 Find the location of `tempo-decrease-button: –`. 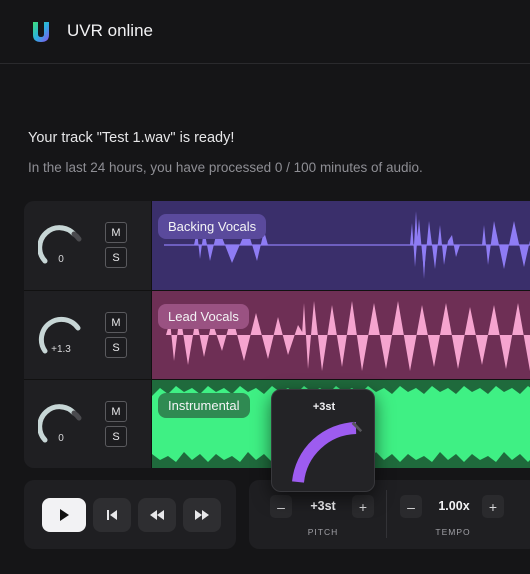

tempo-decrease-button: – is located at coordinates (411, 506).